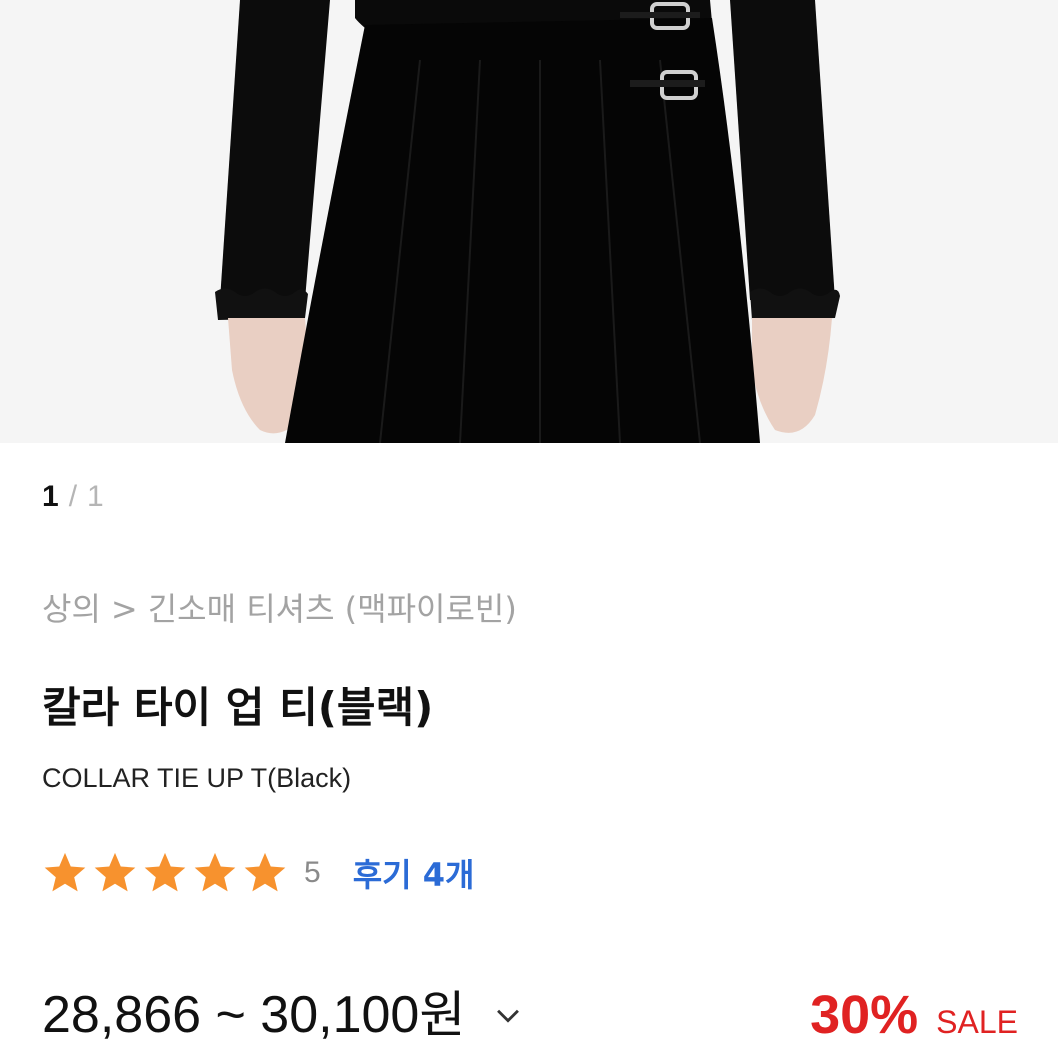  What do you see at coordinates (50, 496) in the screenshot?
I see `image-counter-current: 1` at bounding box center [50, 496].